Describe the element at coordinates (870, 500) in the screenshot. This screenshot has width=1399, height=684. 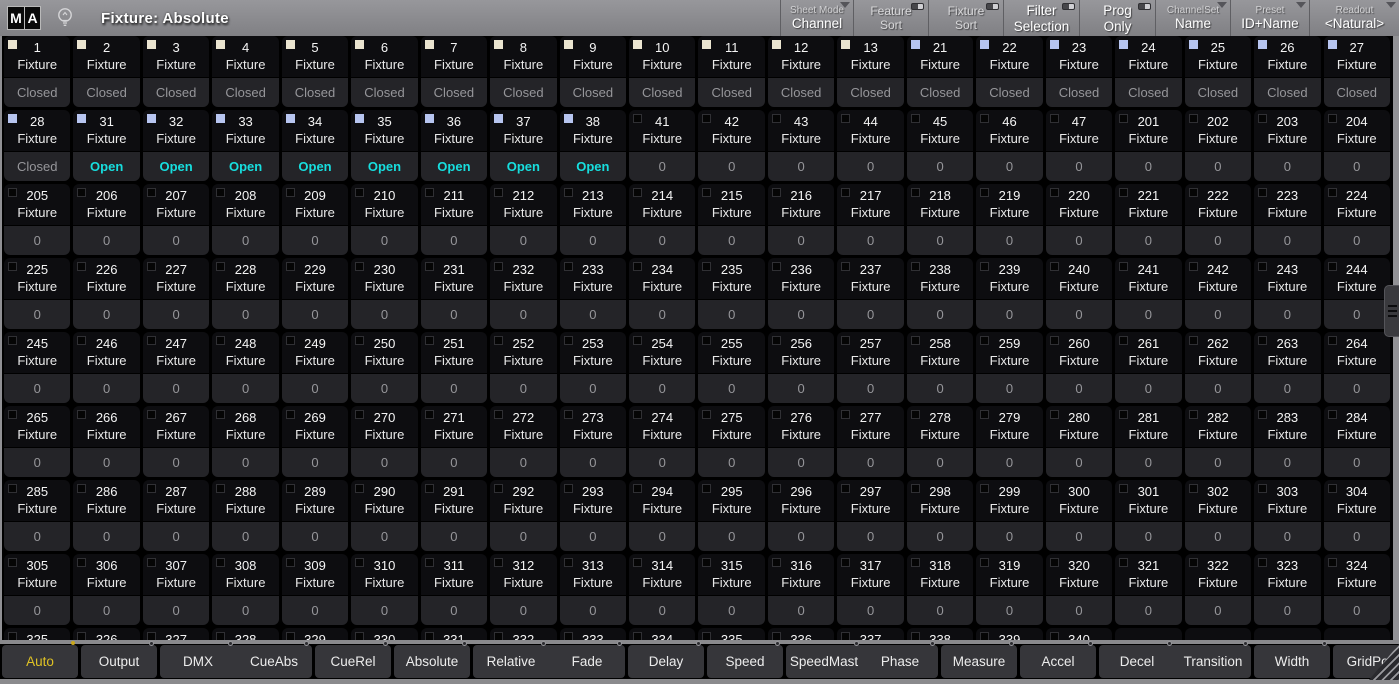
I see `fixture-cell-header: 297 Fixture` at that location.